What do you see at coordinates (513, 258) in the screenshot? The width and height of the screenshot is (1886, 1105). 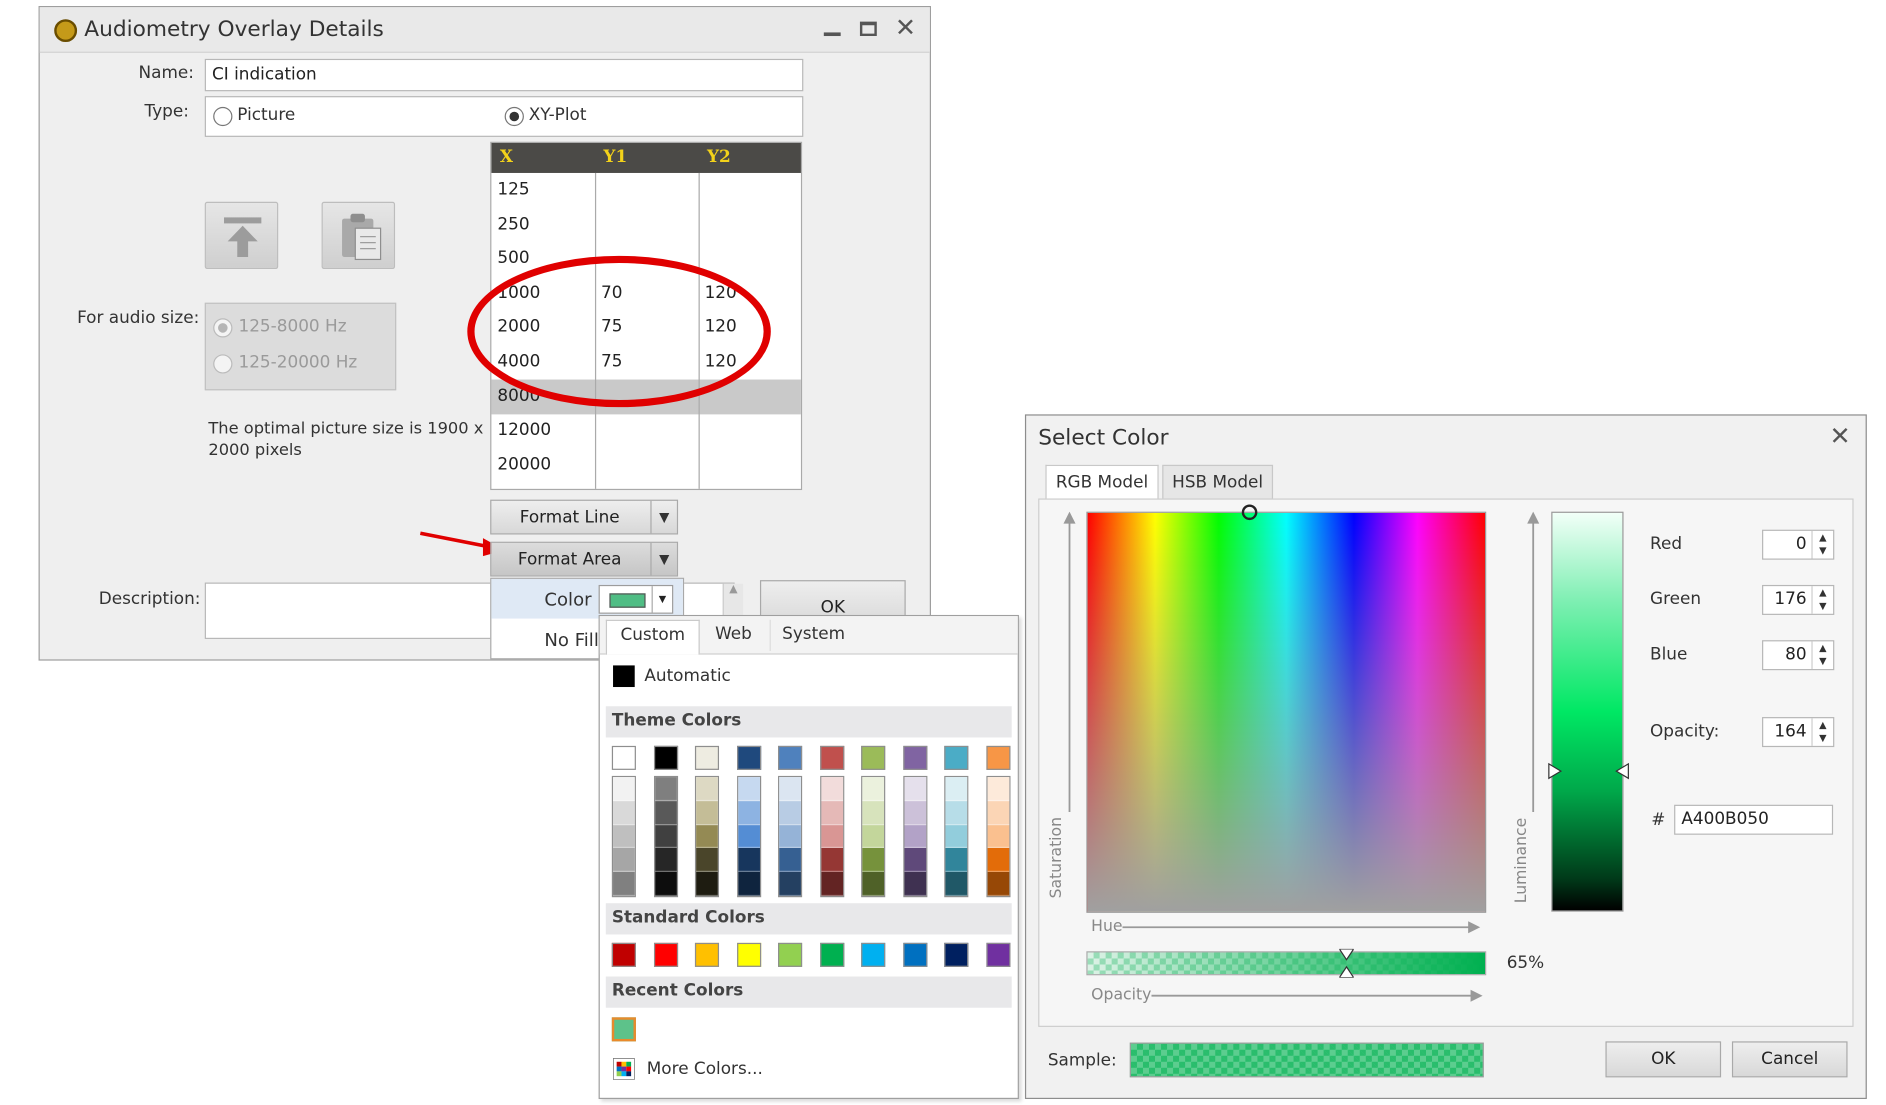 I see `table-cell: 500` at bounding box center [513, 258].